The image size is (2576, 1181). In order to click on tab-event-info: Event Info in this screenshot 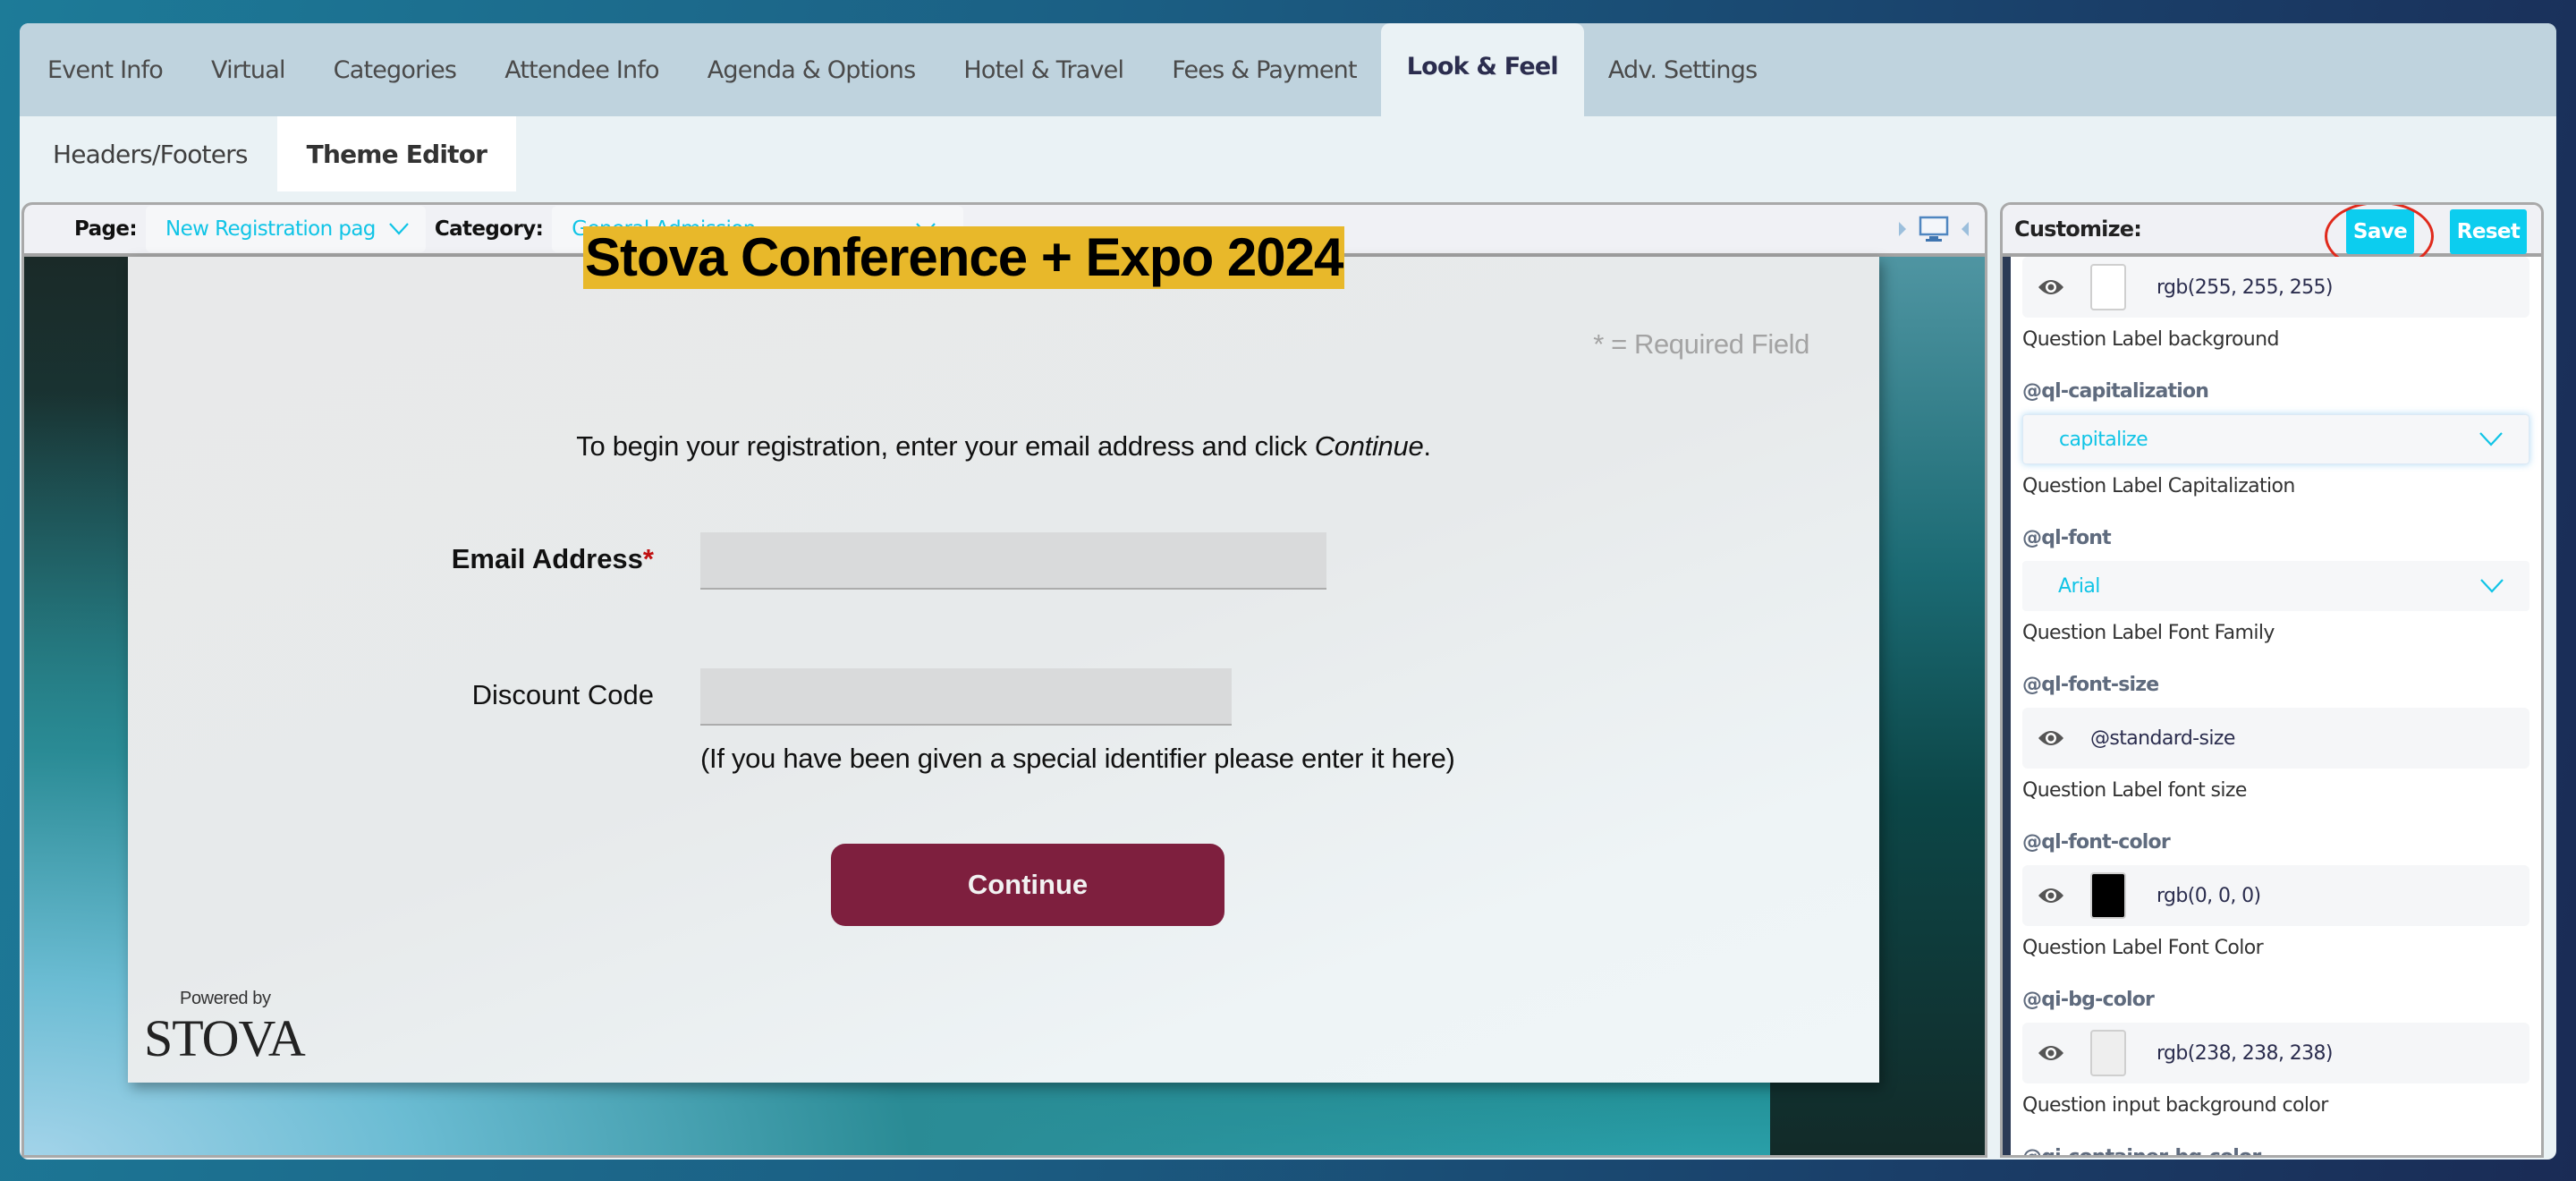, I will do `click(105, 69)`.